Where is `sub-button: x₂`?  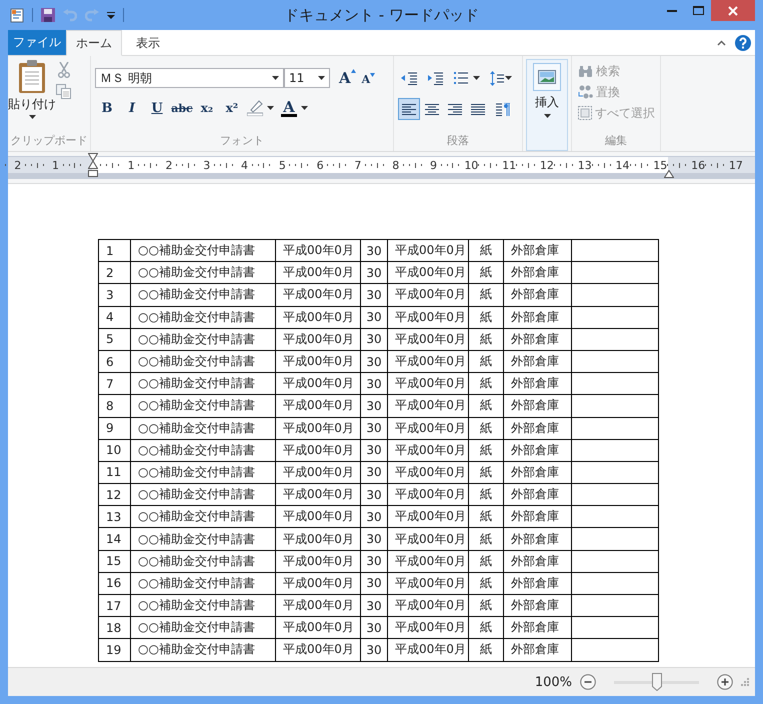 sub-button: x₂ is located at coordinates (207, 108).